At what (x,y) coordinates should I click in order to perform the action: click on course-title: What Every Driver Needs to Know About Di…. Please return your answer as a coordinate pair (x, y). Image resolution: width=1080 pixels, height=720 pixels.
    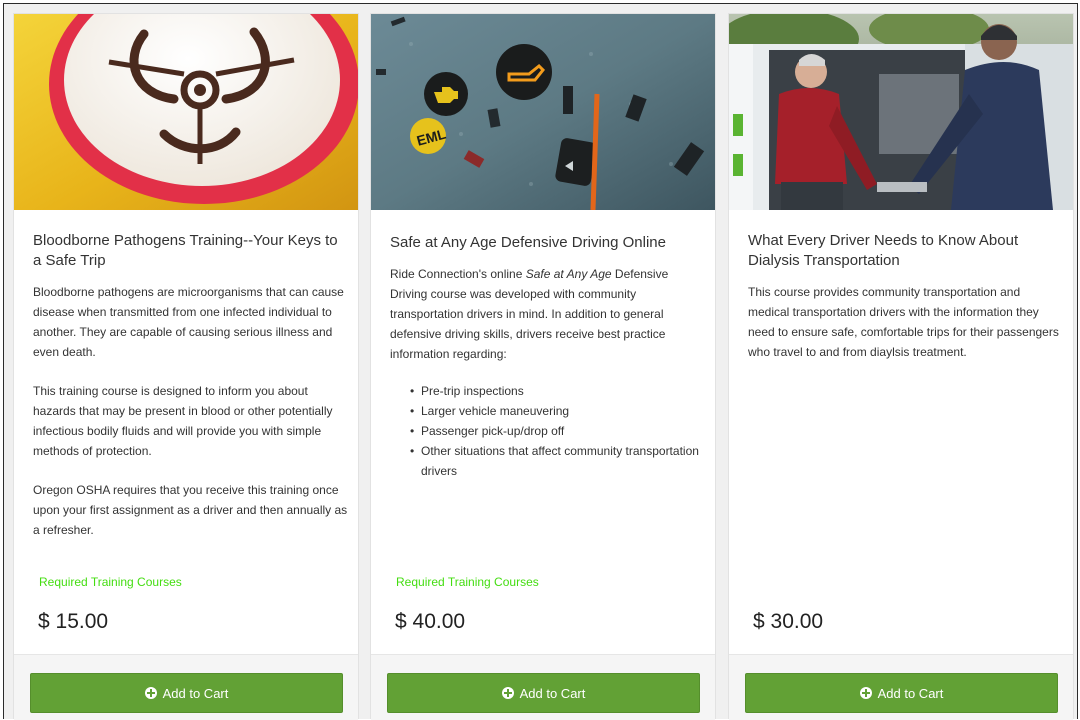
    Looking at the image, I should click on (903, 251).